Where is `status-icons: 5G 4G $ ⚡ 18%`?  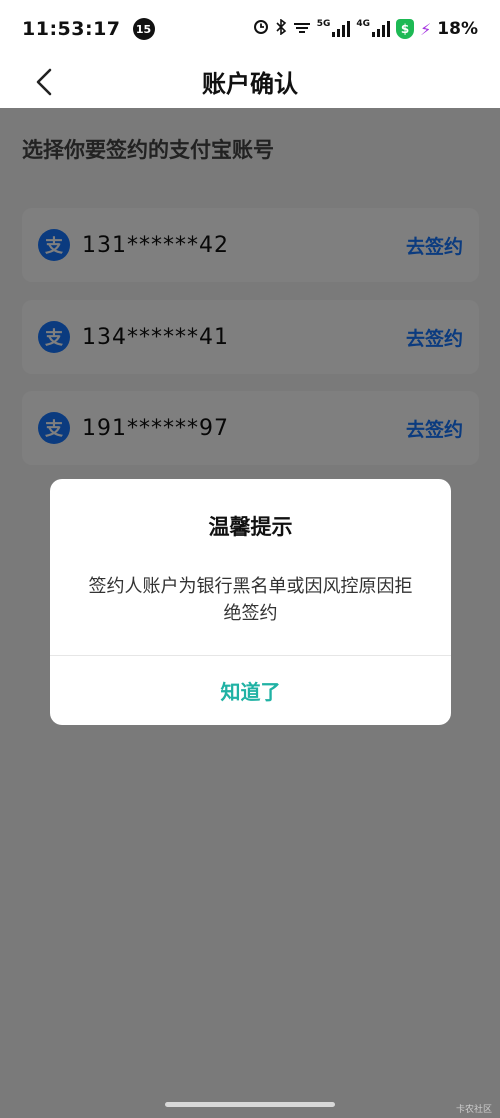 status-icons: 5G 4G $ ⚡ 18% is located at coordinates (365, 28).